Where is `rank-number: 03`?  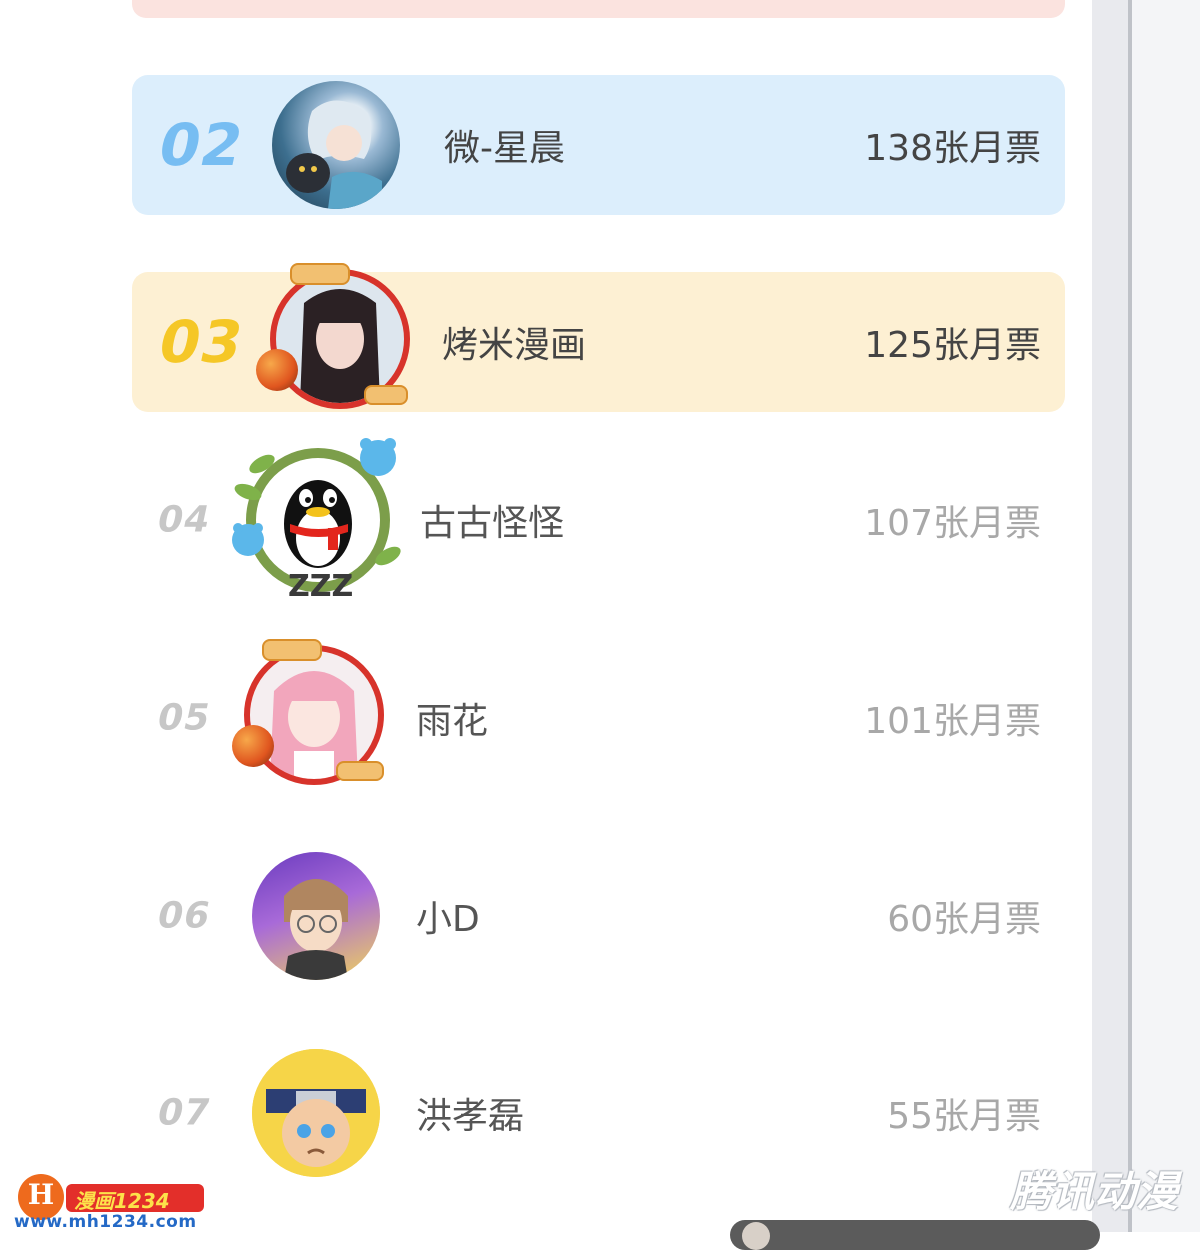 rank-number: 03 is located at coordinates (201, 342).